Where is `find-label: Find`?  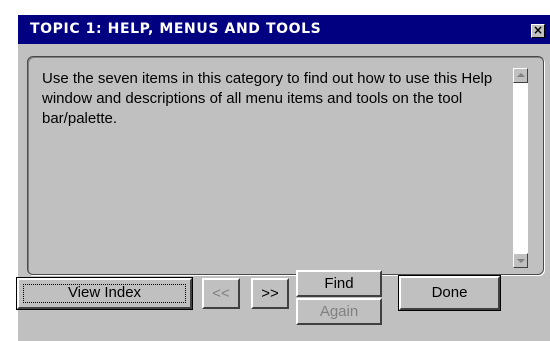
find-label: Find is located at coordinates (339, 283).